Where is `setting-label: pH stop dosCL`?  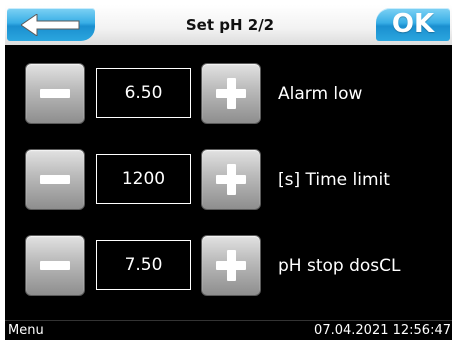
setting-label: pH stop dosCL is located at coordinates (339, 266).